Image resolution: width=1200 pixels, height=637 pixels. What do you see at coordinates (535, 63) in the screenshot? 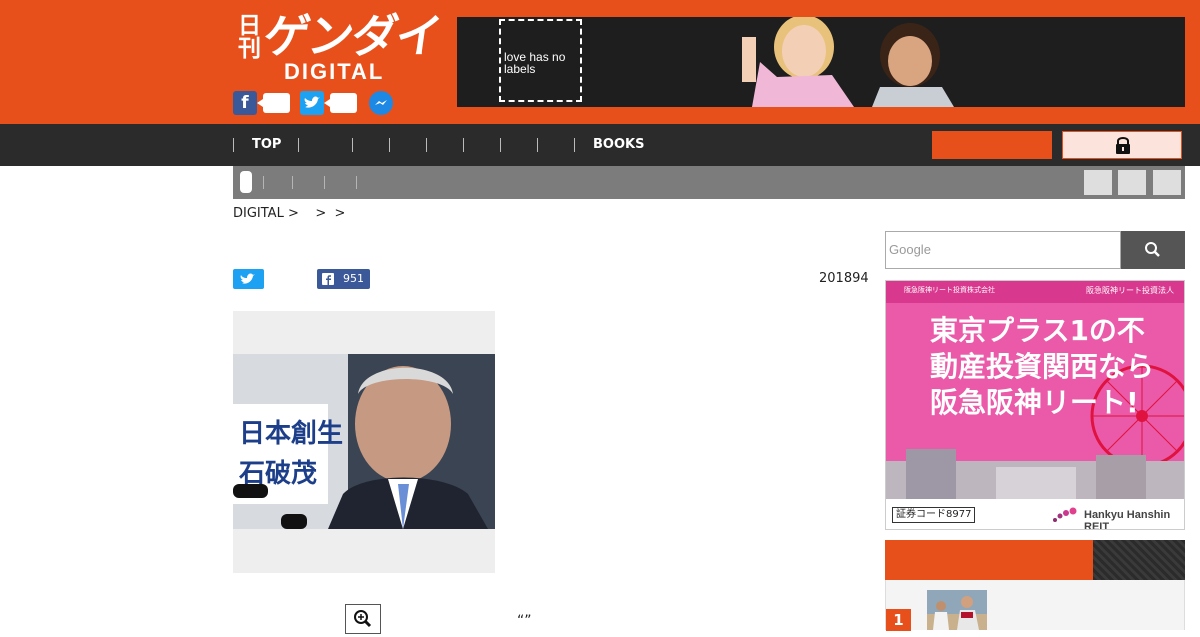
I see `banner-ad-text: love has no labels` at bounding box center [535, 63].